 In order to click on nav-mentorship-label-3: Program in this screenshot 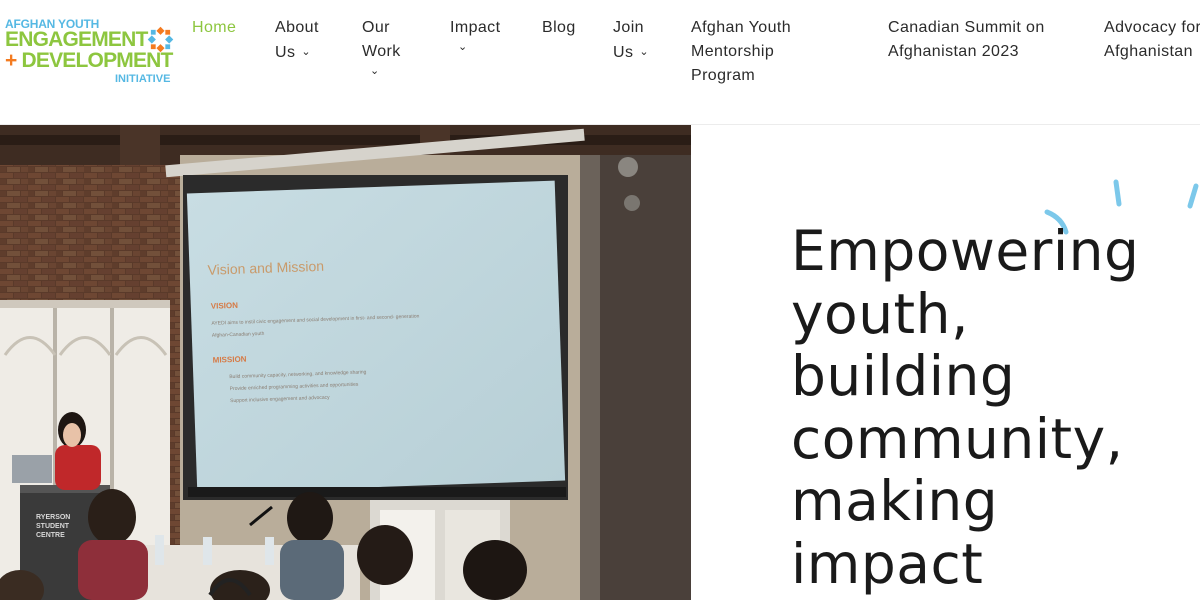, I will do `click(723, 75)`.